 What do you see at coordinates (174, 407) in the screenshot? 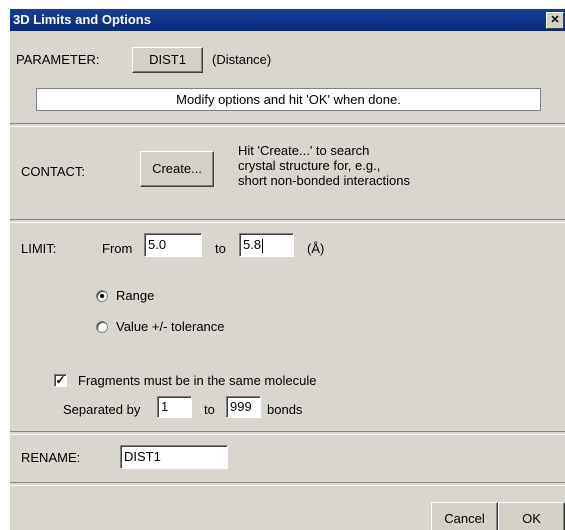
I see `min-bonds-input: 1` at bounding box center [174, 407].